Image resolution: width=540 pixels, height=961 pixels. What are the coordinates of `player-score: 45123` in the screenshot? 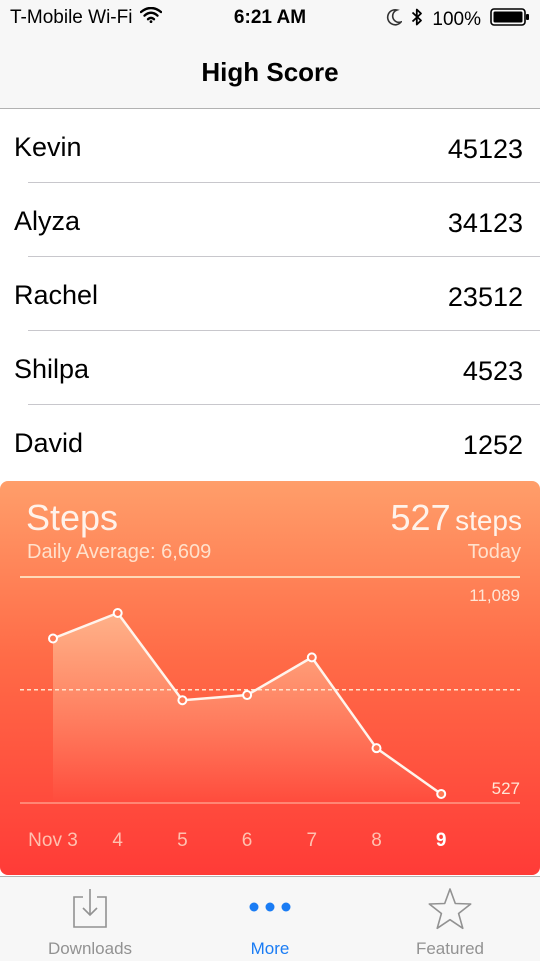 It's located at (485, 149).